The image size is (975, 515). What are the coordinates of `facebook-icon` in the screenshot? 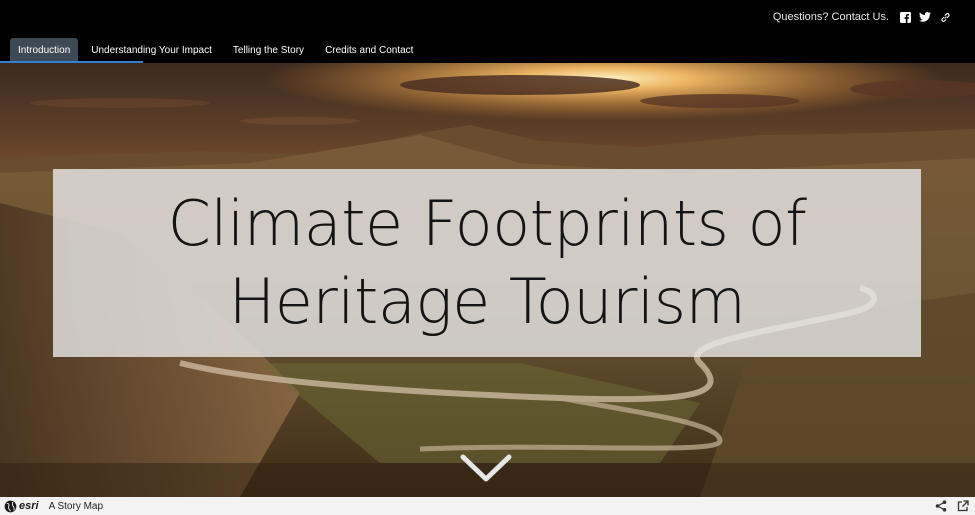 It's located at (905, 17).